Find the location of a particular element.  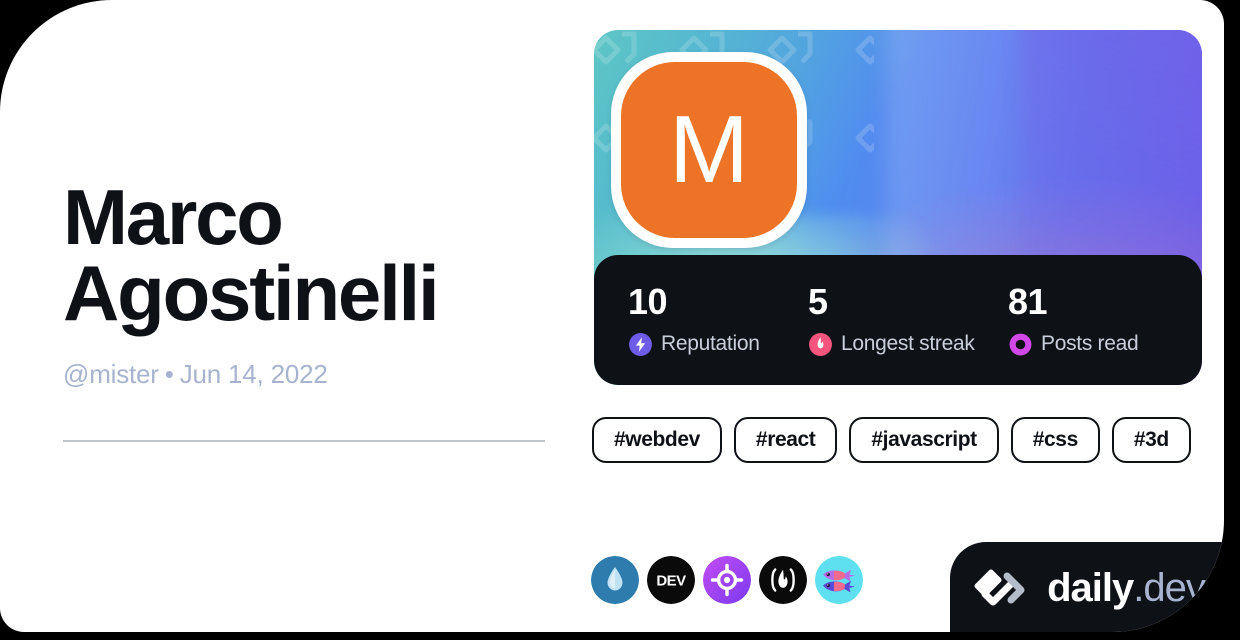

profile-handle: @mister is located at coordinates (111, 374).